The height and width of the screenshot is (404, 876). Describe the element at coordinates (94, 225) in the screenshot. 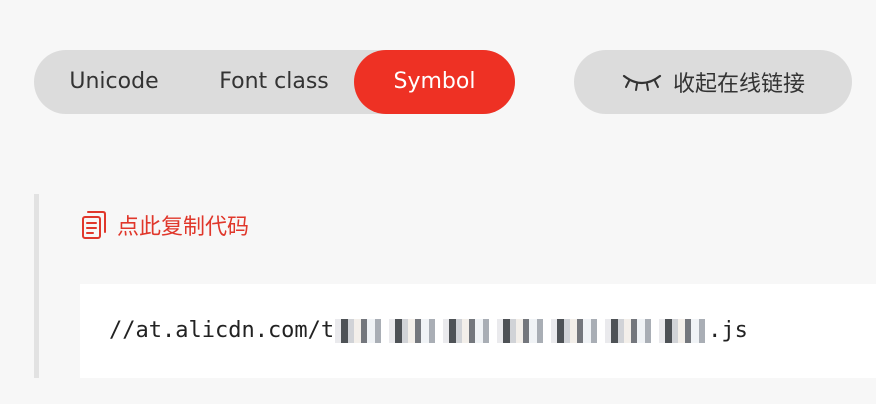

I see `copy-icon` at that location.